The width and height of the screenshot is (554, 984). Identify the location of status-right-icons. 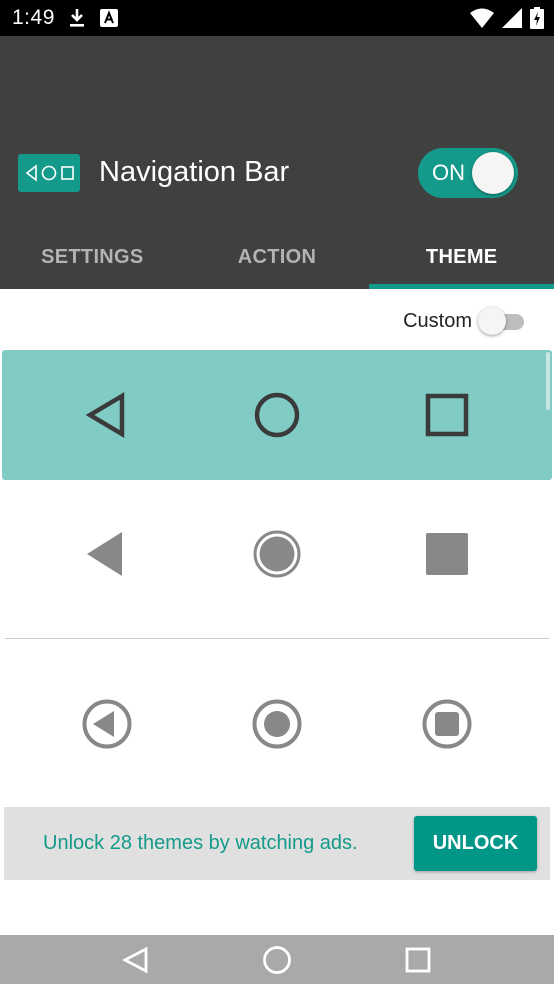
(507, 20).